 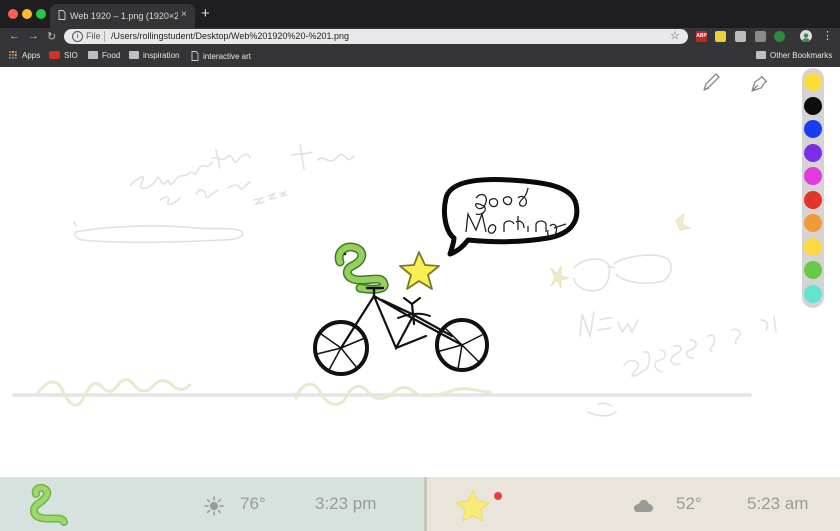 What do you see at coordinates (227, 56) in the screenshot?
I see `bookmark-label: interactive art` at bounding box center [227, 56].